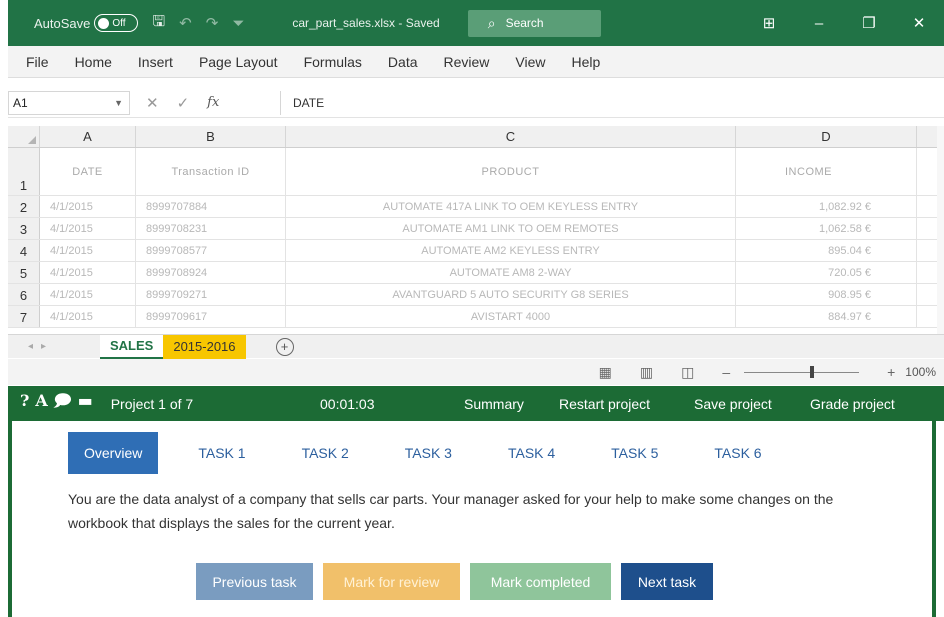  I want to click on cell-c2: AUTOMATE 417A LINK TO OEM KEYLESS ENTRY, so click(511, 206).